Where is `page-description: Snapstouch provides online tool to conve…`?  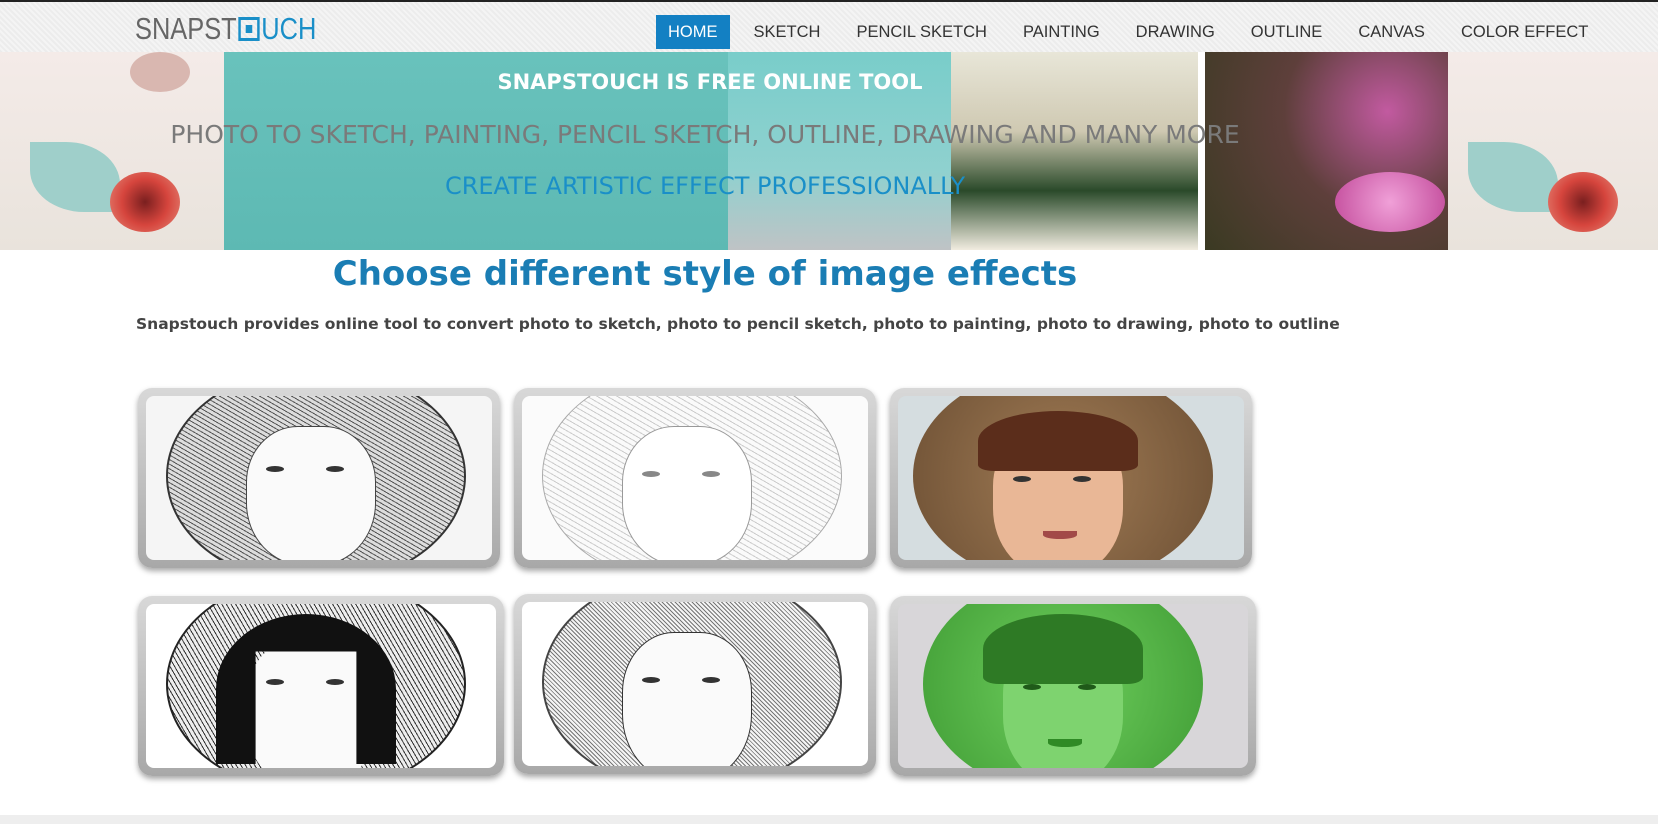 page-description: Snapstouch provides online tool to conve… is located at coordinates (738, 324).